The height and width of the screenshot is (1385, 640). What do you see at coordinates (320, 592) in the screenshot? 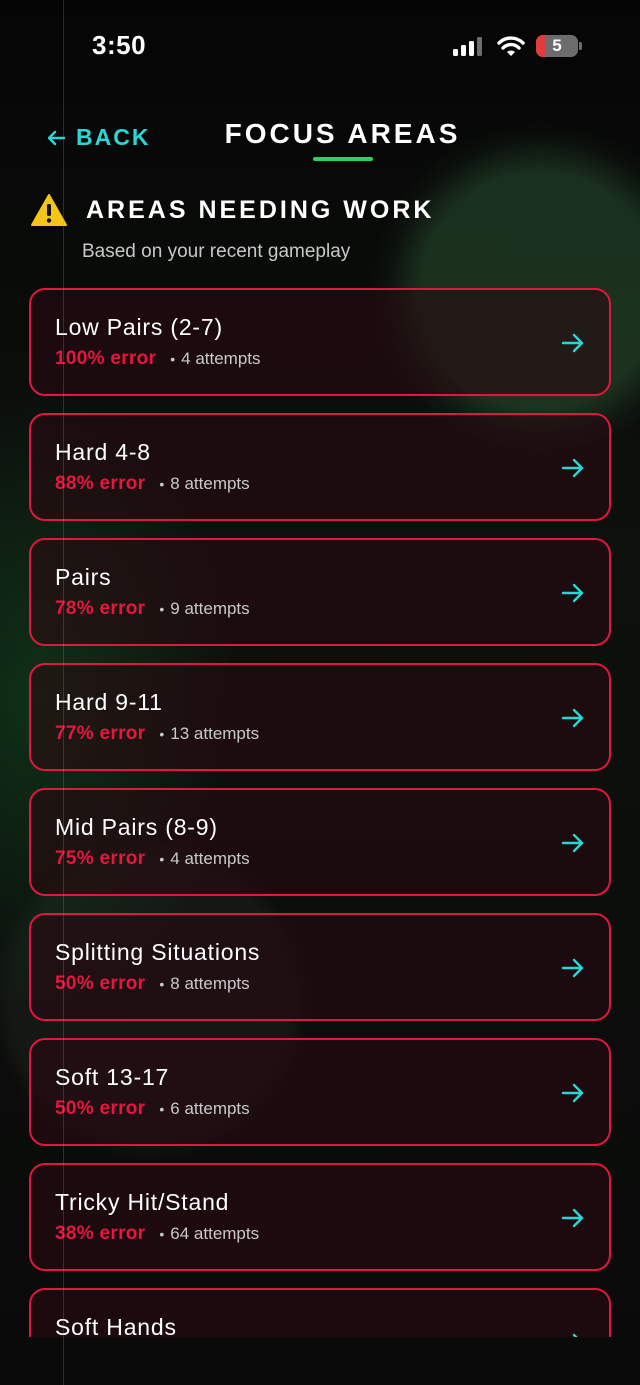
I see `focus-area-card: Pairs 78% error • 9 attempts` at bounding box center [320, 592].